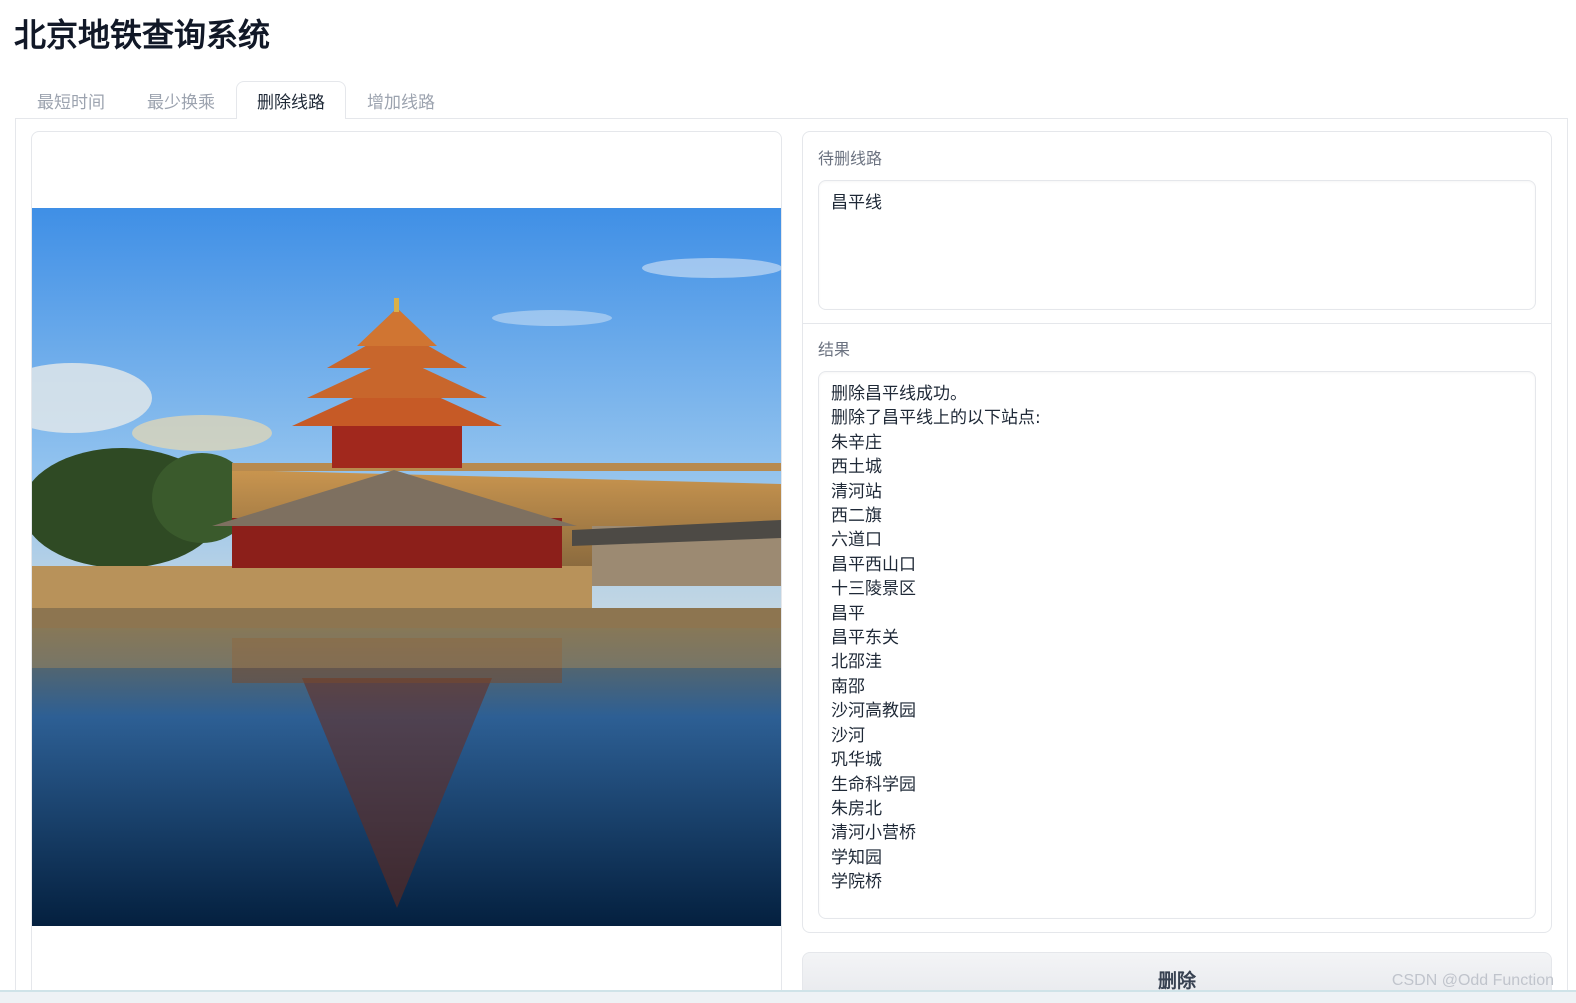 This screenshot has height=1003, width=1576. Describe the element at coordinates (936, 418) in the screenshot. I see `result-line: 删除了昌平线上的以下站点:` at that location.